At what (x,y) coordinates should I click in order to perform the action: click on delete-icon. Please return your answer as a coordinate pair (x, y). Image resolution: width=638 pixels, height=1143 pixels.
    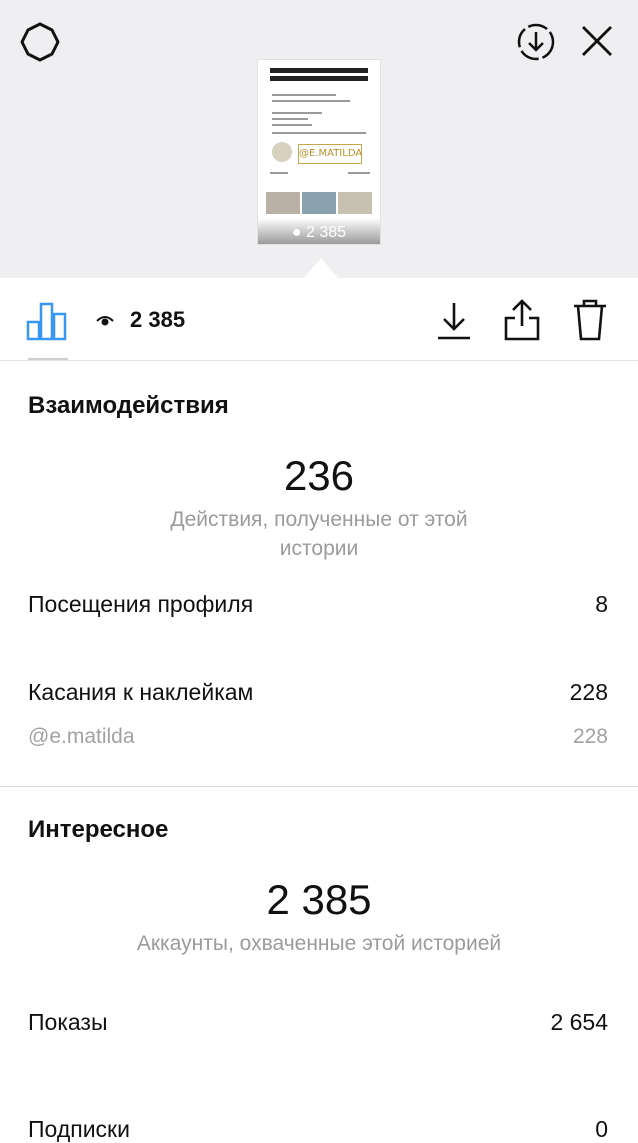
    Looking at the image, I should click on (590, 320).